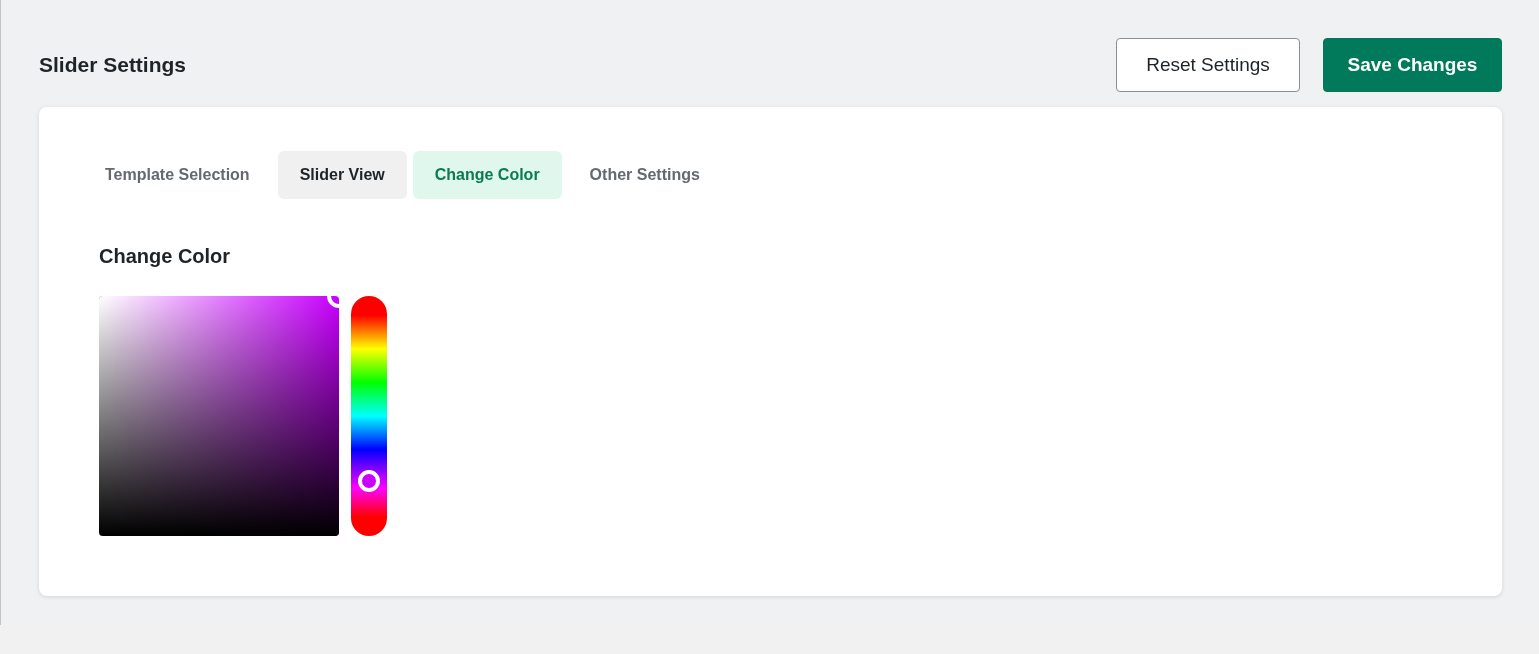 Image resolution: width=1539 pixels, height=654 pixels. What do you see at coordinates (1412, 65) in the screenshot?
I see `save-button: Save Changes` at bounding box center [1412, 65].